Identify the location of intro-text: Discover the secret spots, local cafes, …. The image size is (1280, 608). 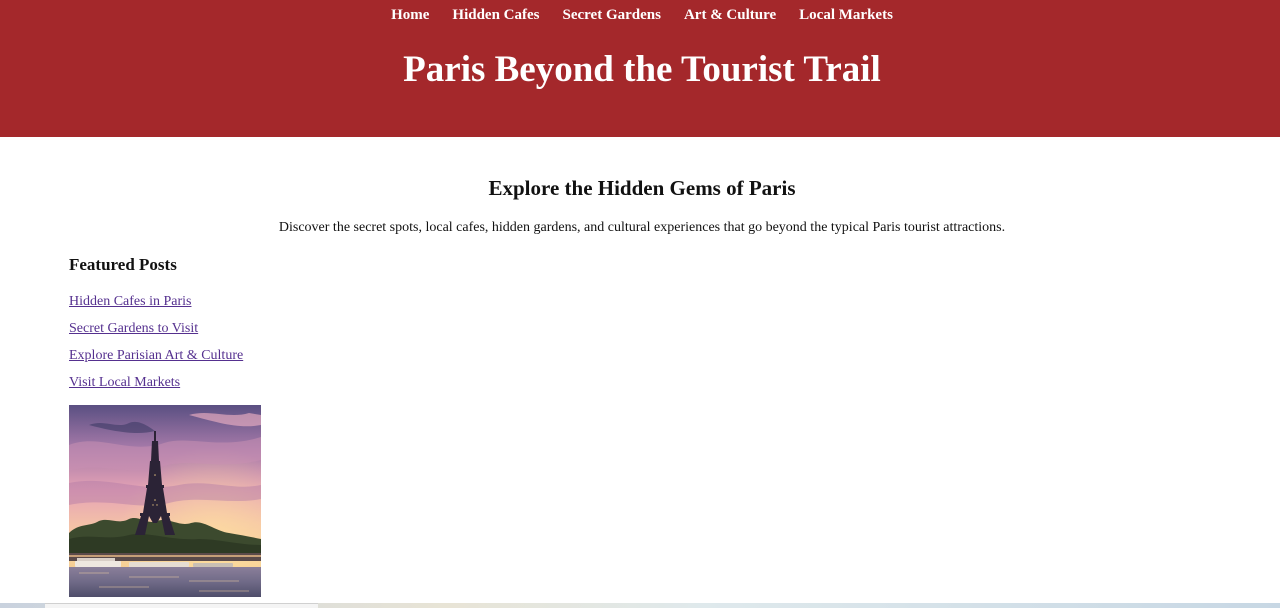
(642, 227).